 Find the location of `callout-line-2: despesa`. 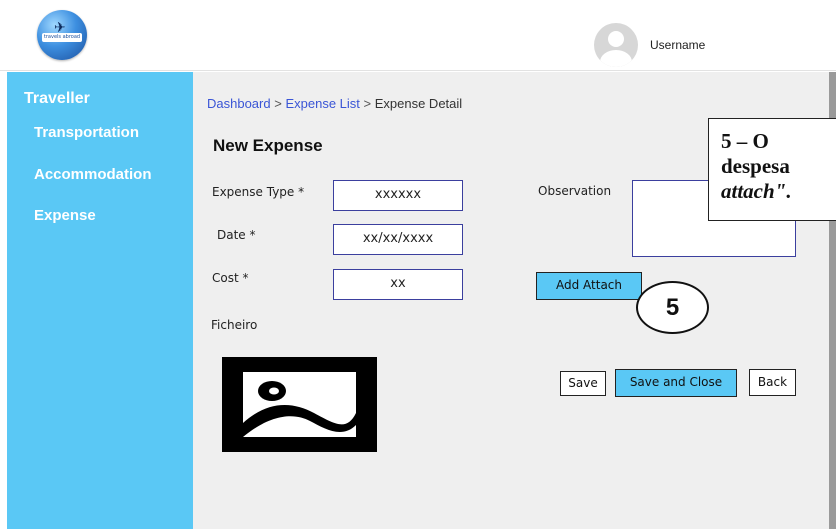

callout-line-2: despesa is located at coordinates (755, 166).